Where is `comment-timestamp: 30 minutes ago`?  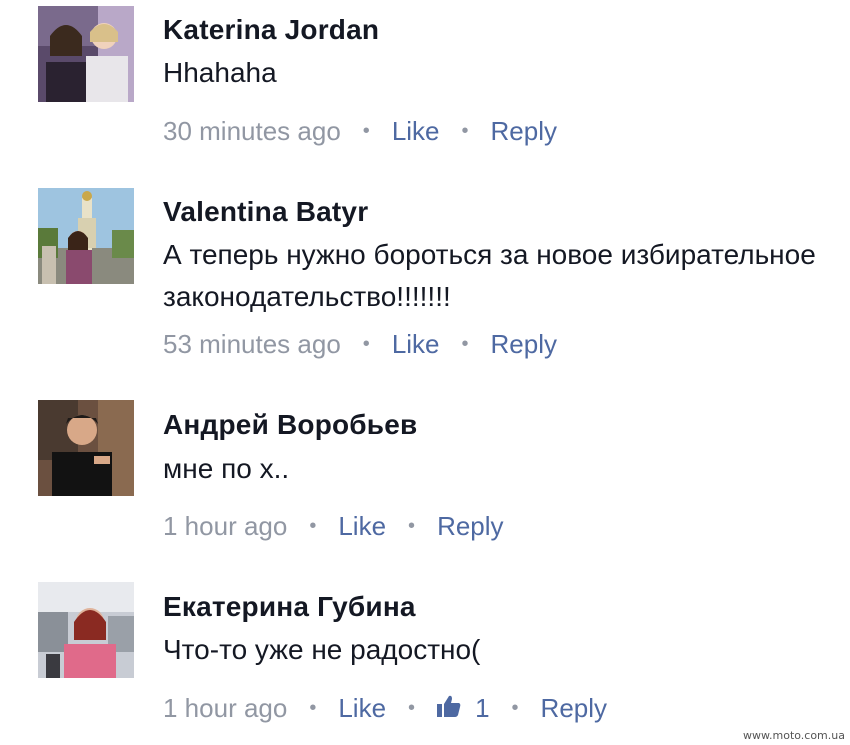 comment-timestamp: 30 minutes ago is located at coordinates (252, 131).